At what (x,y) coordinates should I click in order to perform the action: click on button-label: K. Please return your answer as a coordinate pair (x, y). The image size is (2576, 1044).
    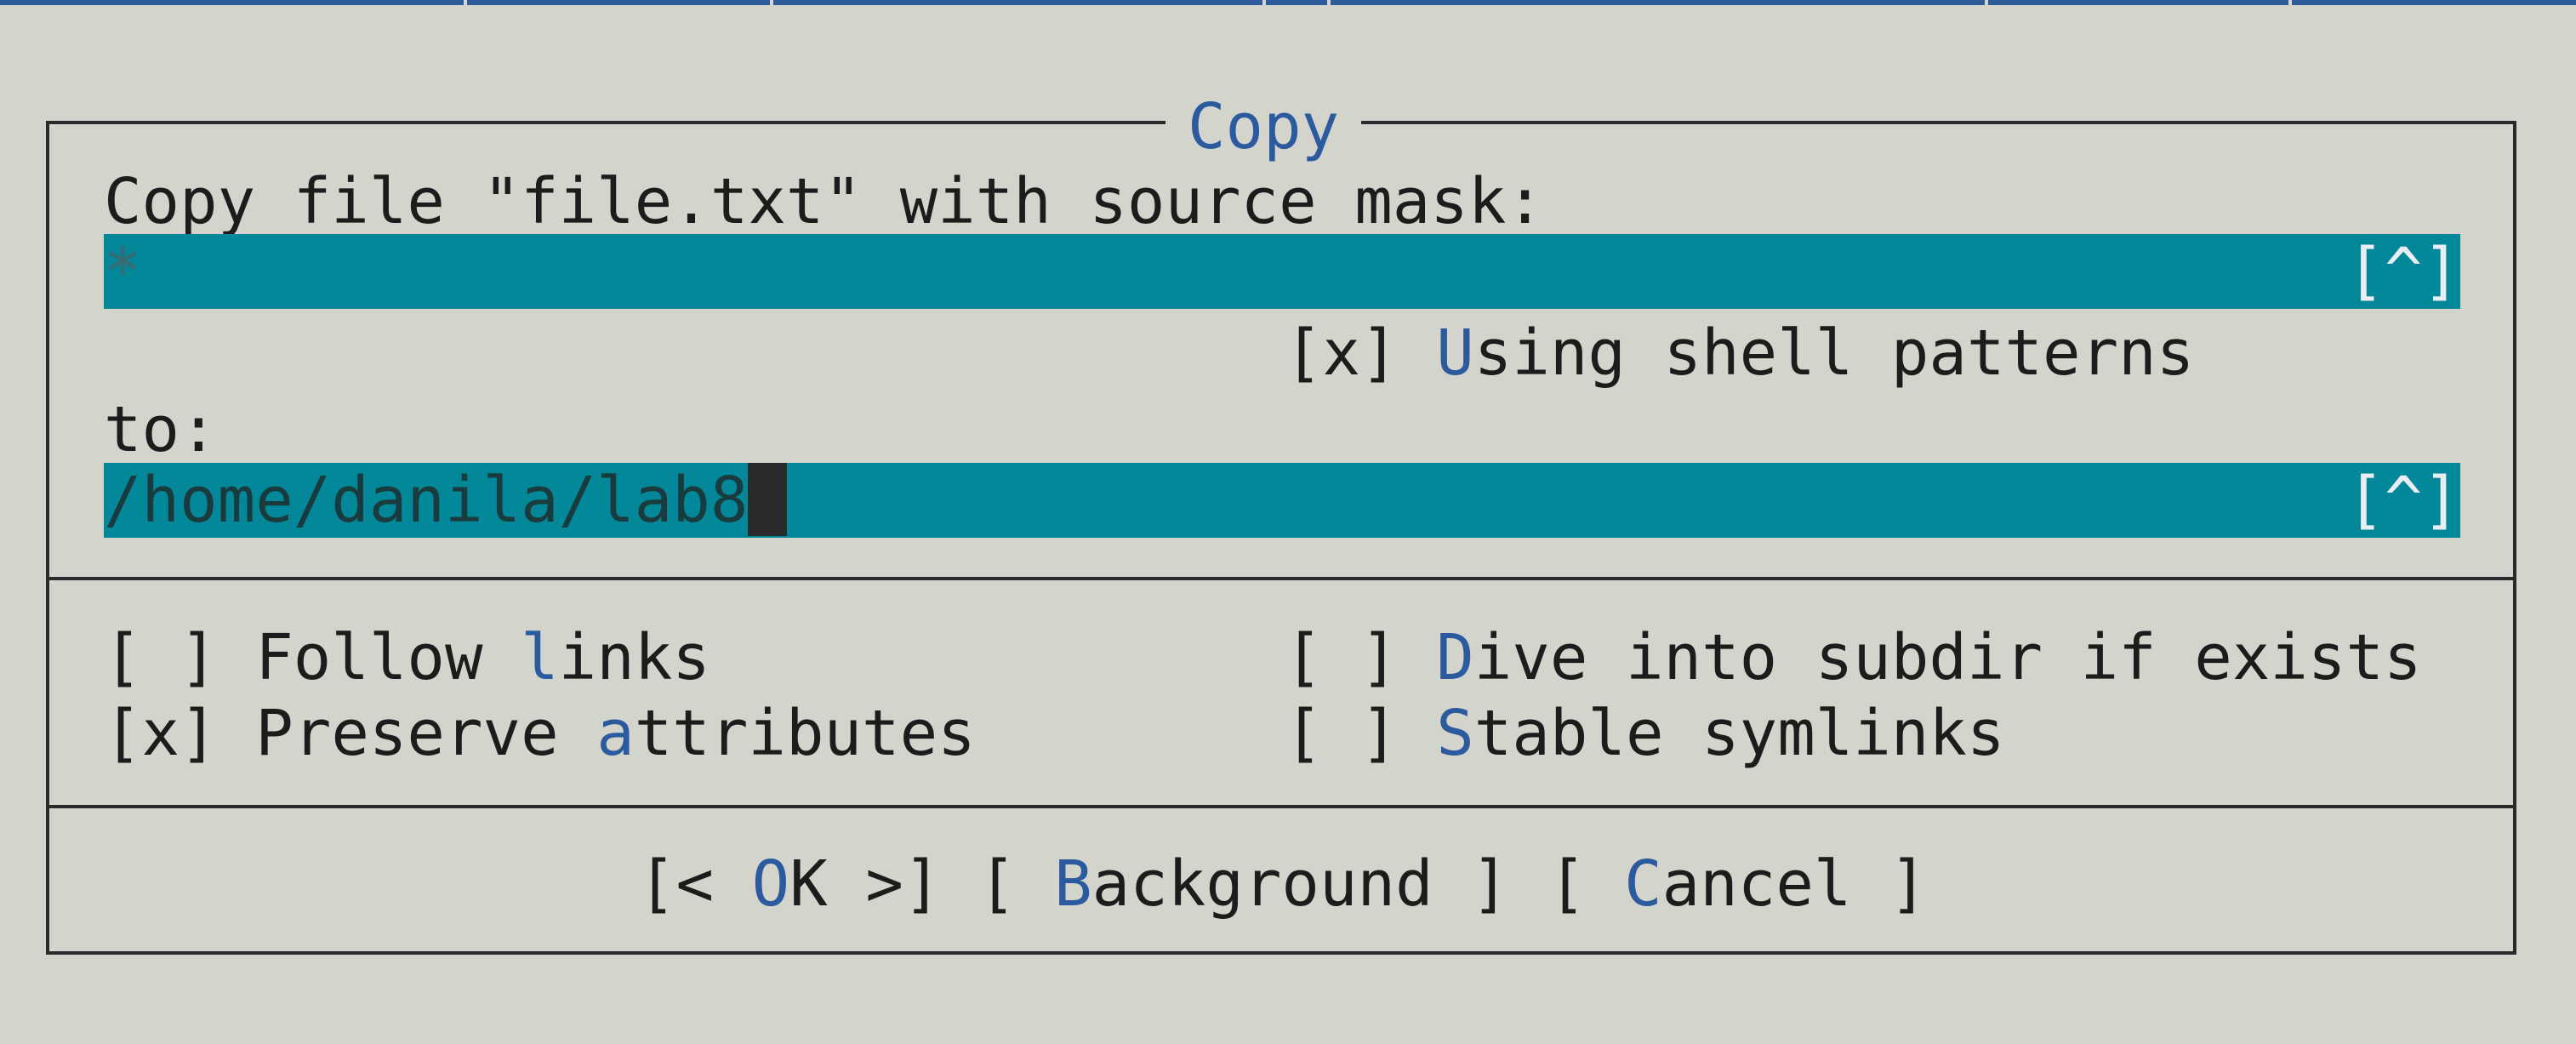
    Looking at the image, I should click on (808, 884).